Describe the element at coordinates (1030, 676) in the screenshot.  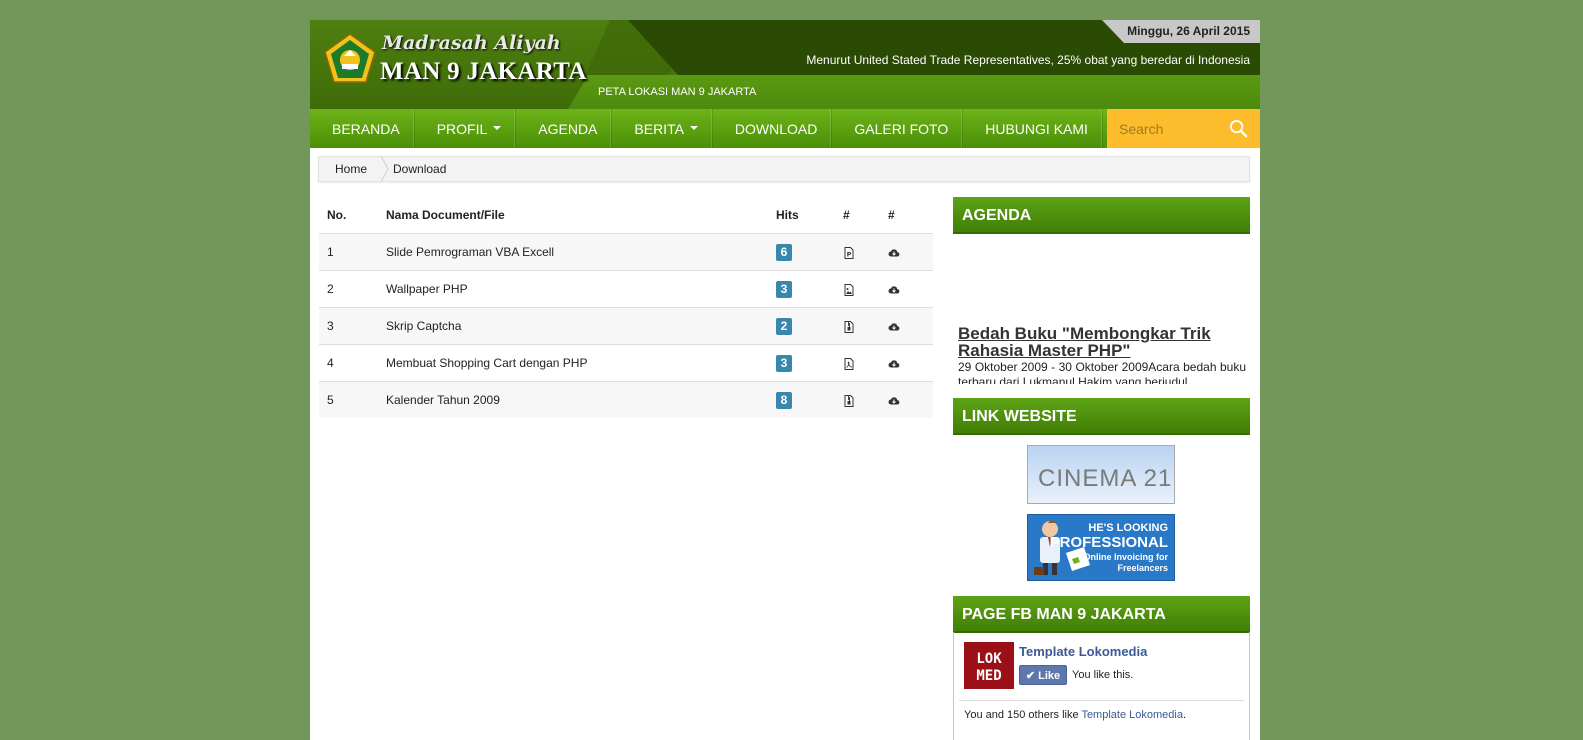
I see `check-icon: ✔` at that location.